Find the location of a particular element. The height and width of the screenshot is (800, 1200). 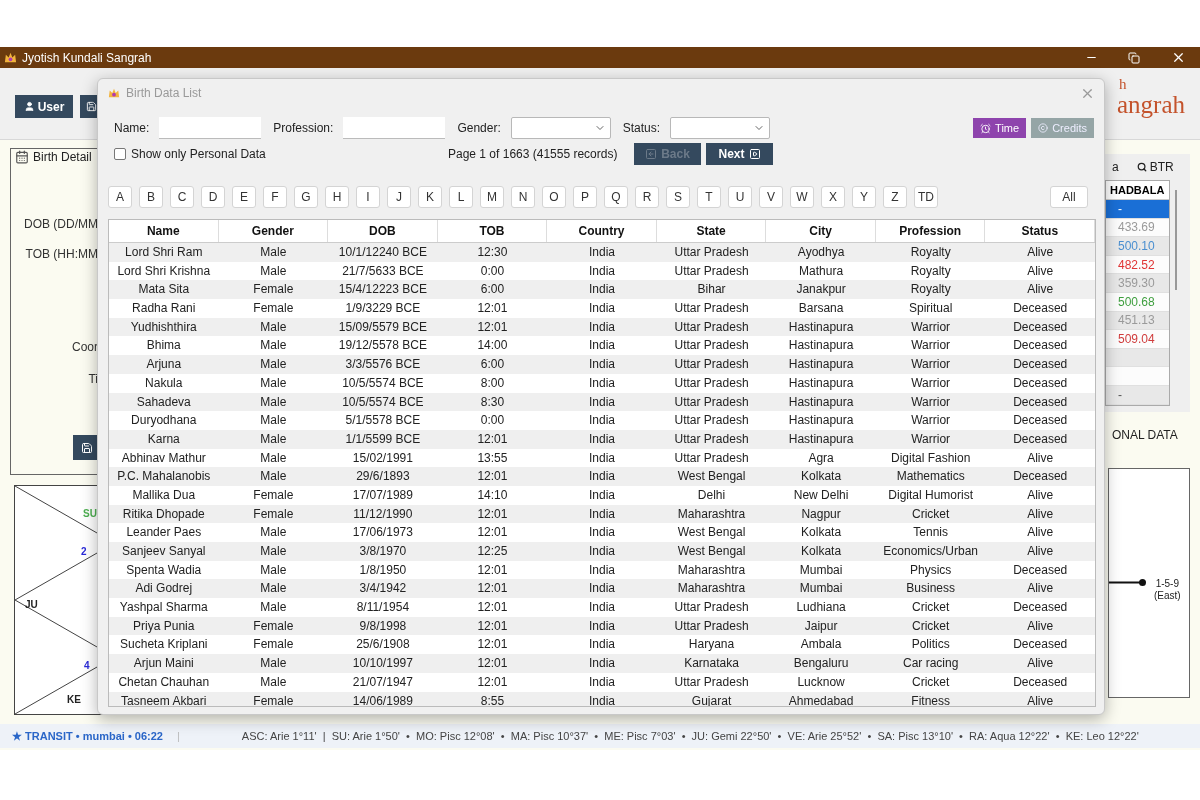

letter-filter-button: J is located at coordinates (399, 197).